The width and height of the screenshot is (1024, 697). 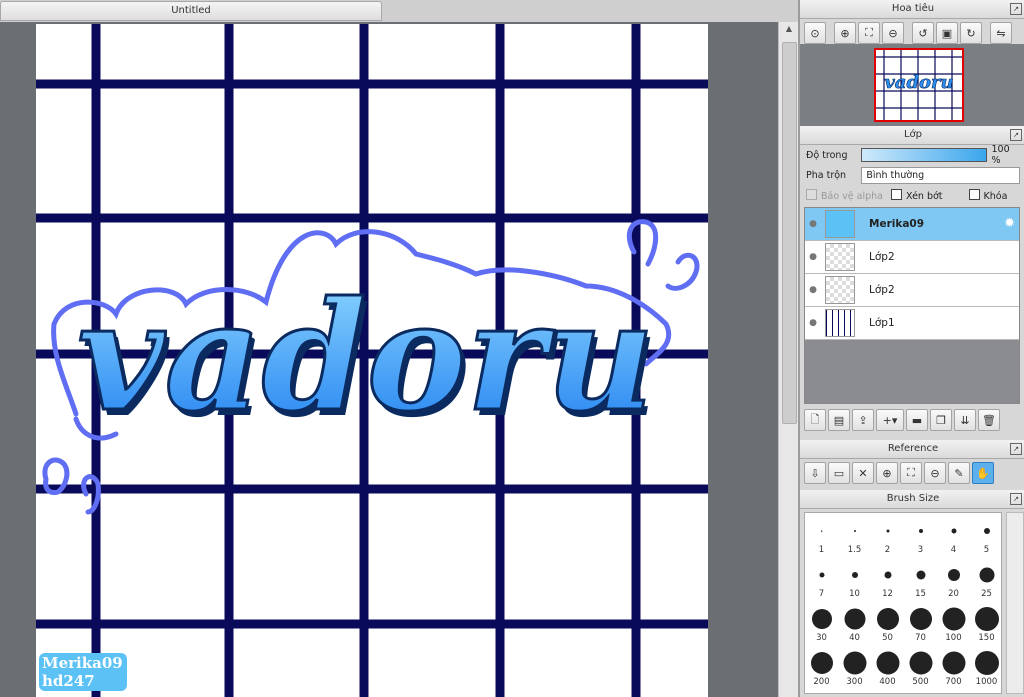 What do you see at coordinates (887, 667) in the screenshot?
I see `brush-size-option: 400` at bounding box center [887, 667].